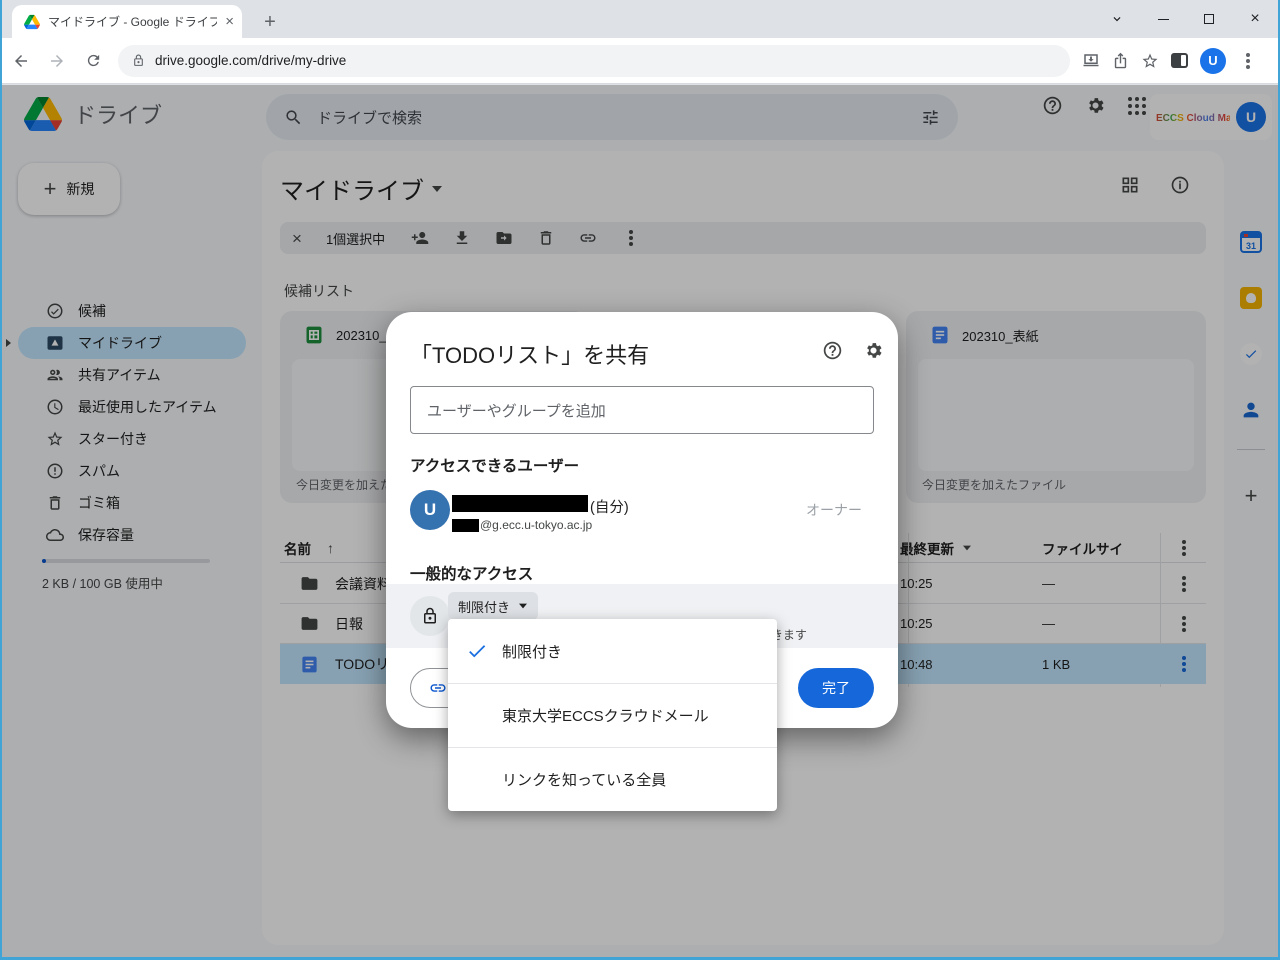  Describe the element at coordinates (1120, 60) in the screenshot. I see `share-icon` at that location.